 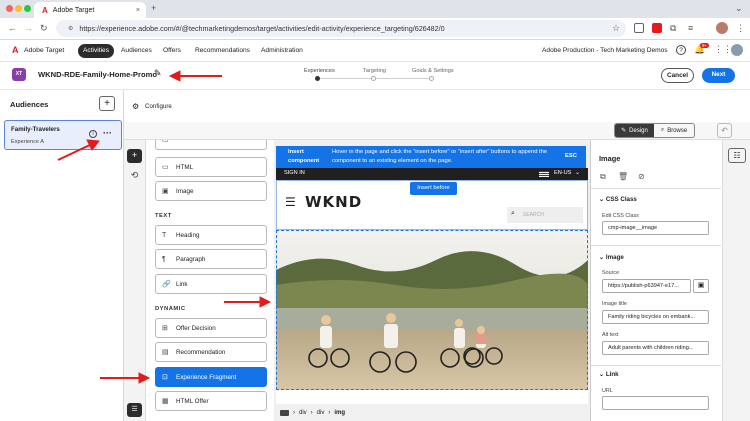 I want to click on hamburger-menu-icon: ☰, so click(x=290, y=202).